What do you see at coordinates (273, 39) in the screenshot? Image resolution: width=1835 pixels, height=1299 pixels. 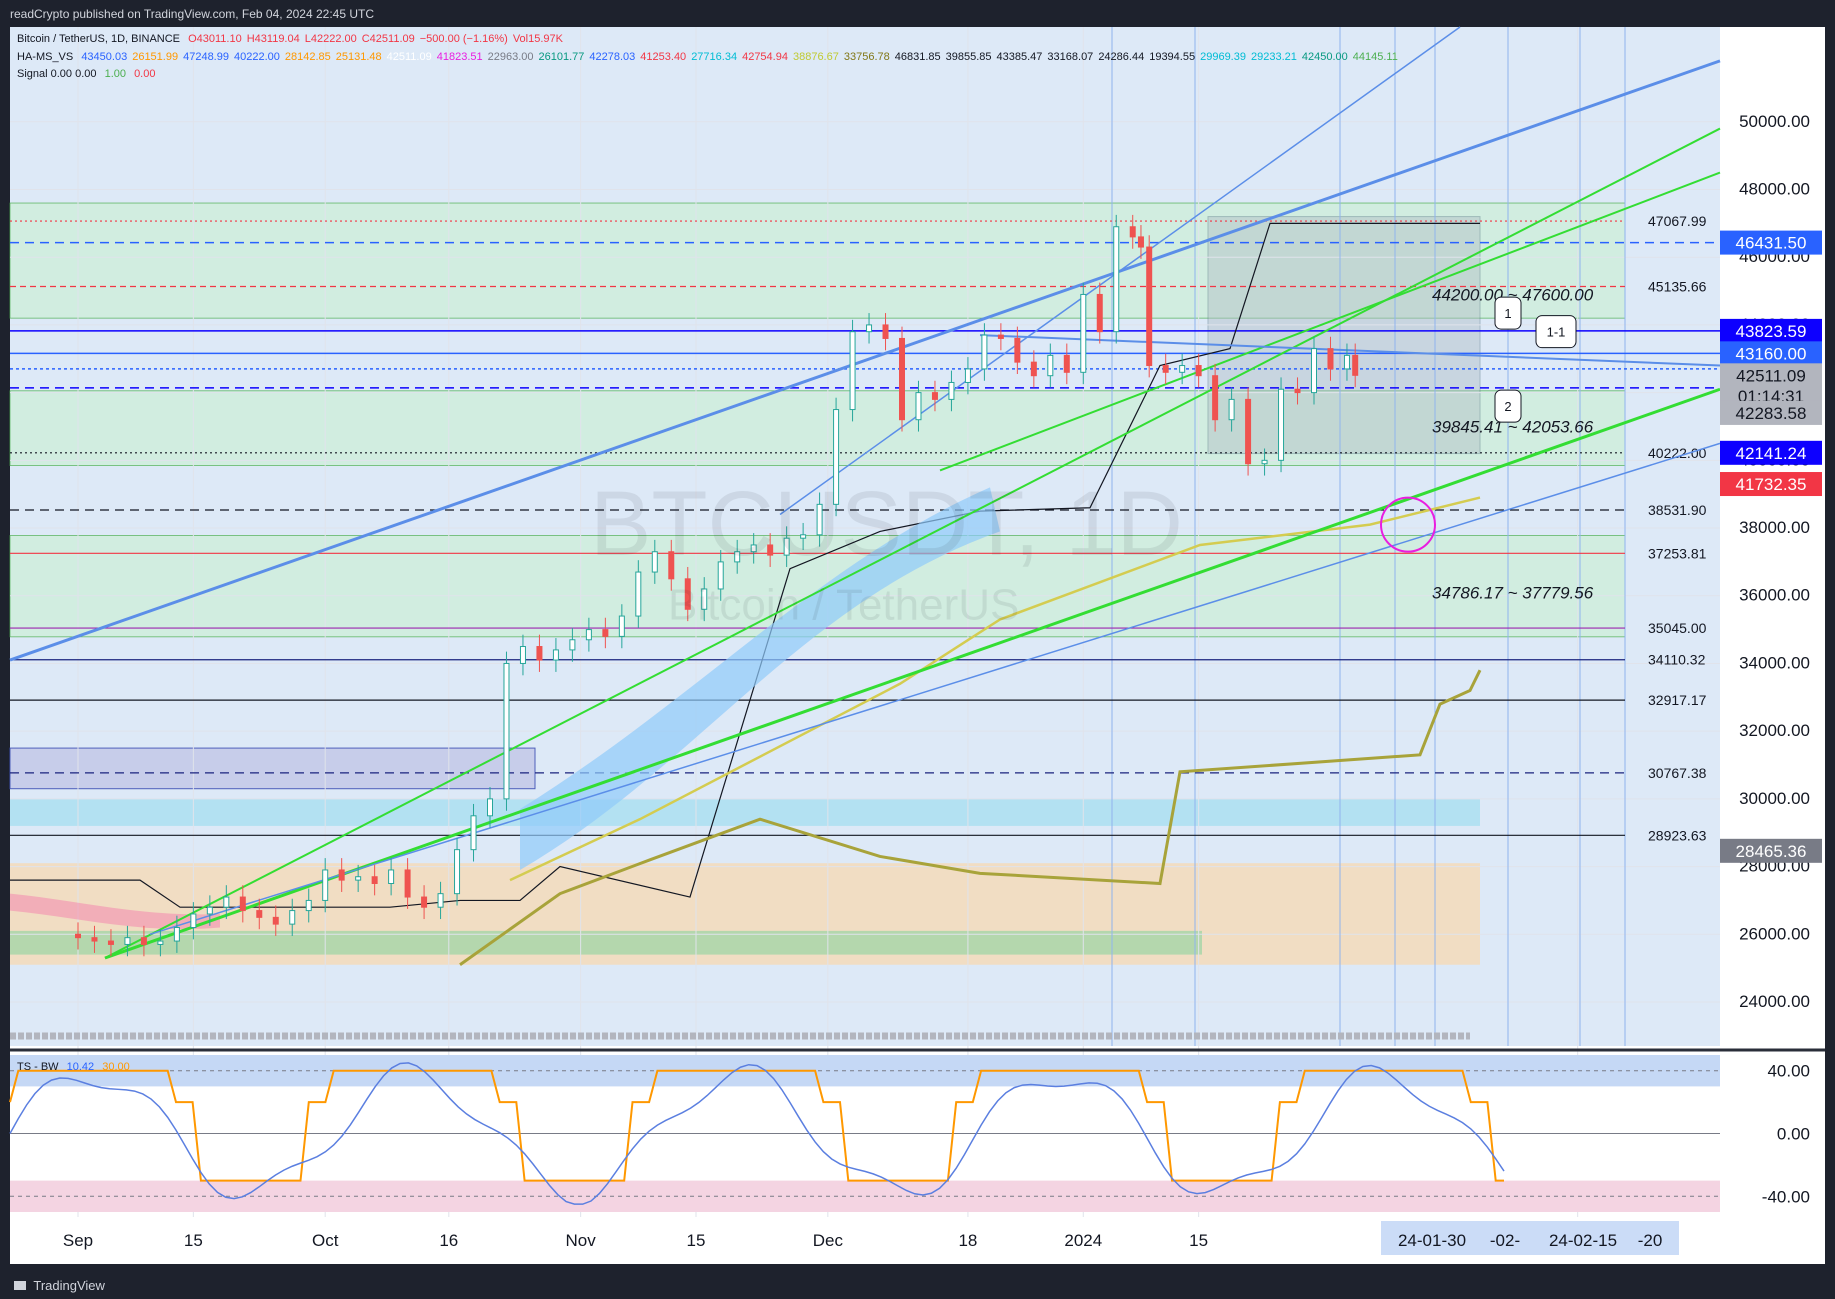 I see `legend-ohlc-value-1: H43119.04` at bounding box center [273, 39].